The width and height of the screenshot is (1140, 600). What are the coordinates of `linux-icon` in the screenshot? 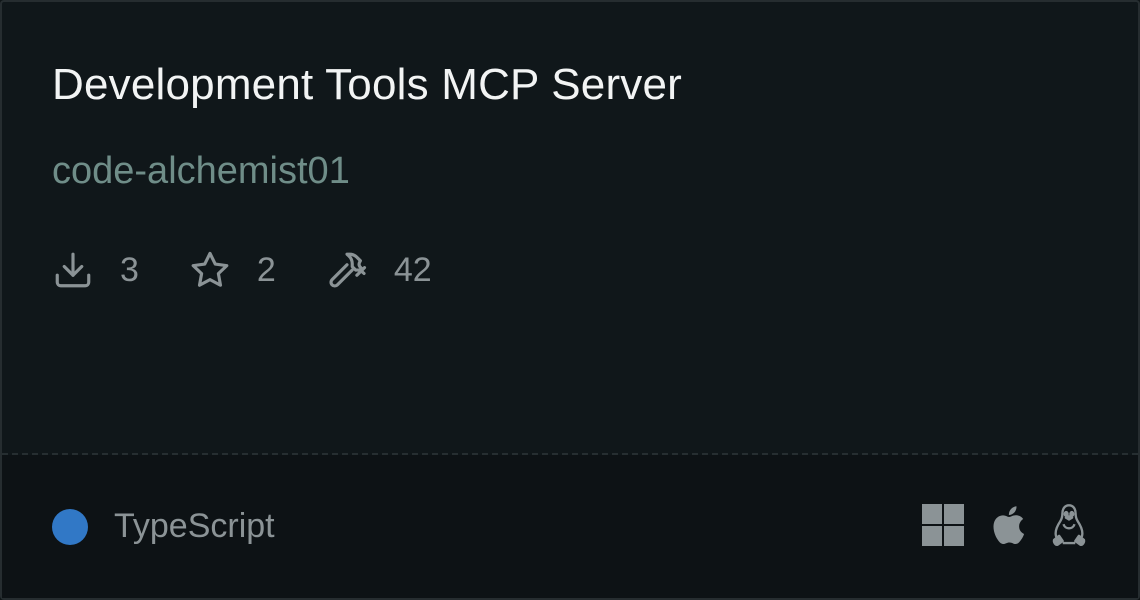 It's located at (1069, 527).